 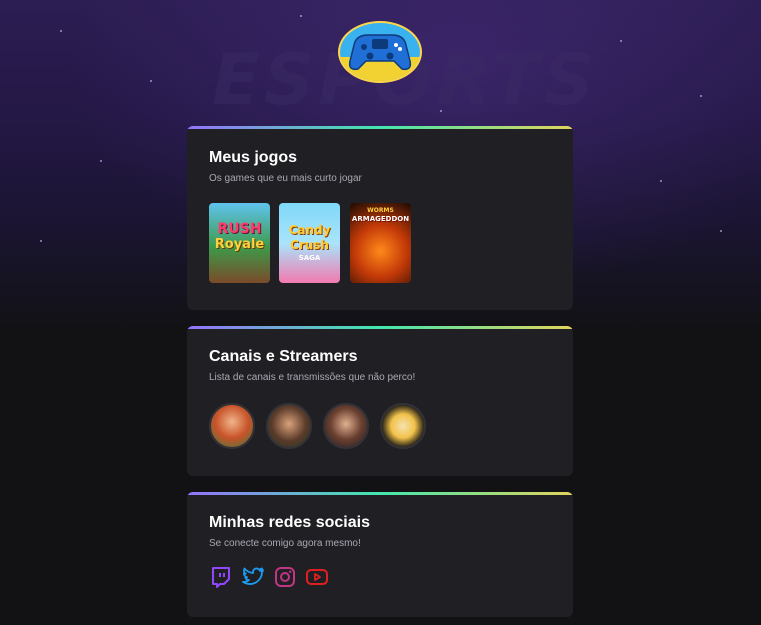 What do you see at coordinates (253, 577) in the screenshot?
I see `twitter-icon` at bounding box center [253, 577].